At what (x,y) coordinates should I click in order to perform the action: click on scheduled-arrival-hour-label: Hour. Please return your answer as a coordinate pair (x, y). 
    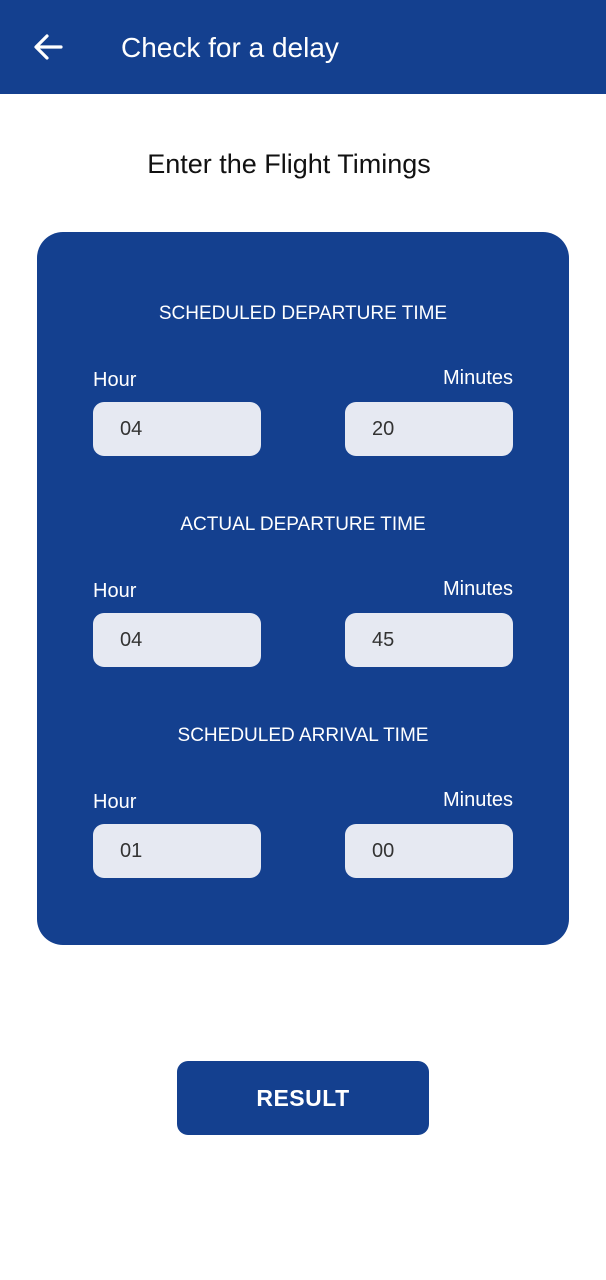
    Looking at the image, I should click on (115, 802).